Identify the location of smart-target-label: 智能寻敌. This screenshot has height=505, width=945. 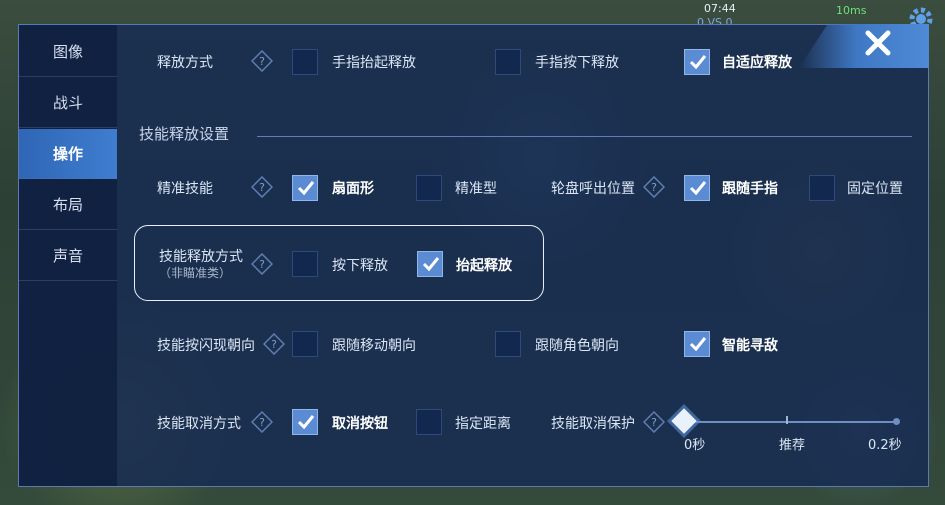
(750, 346).